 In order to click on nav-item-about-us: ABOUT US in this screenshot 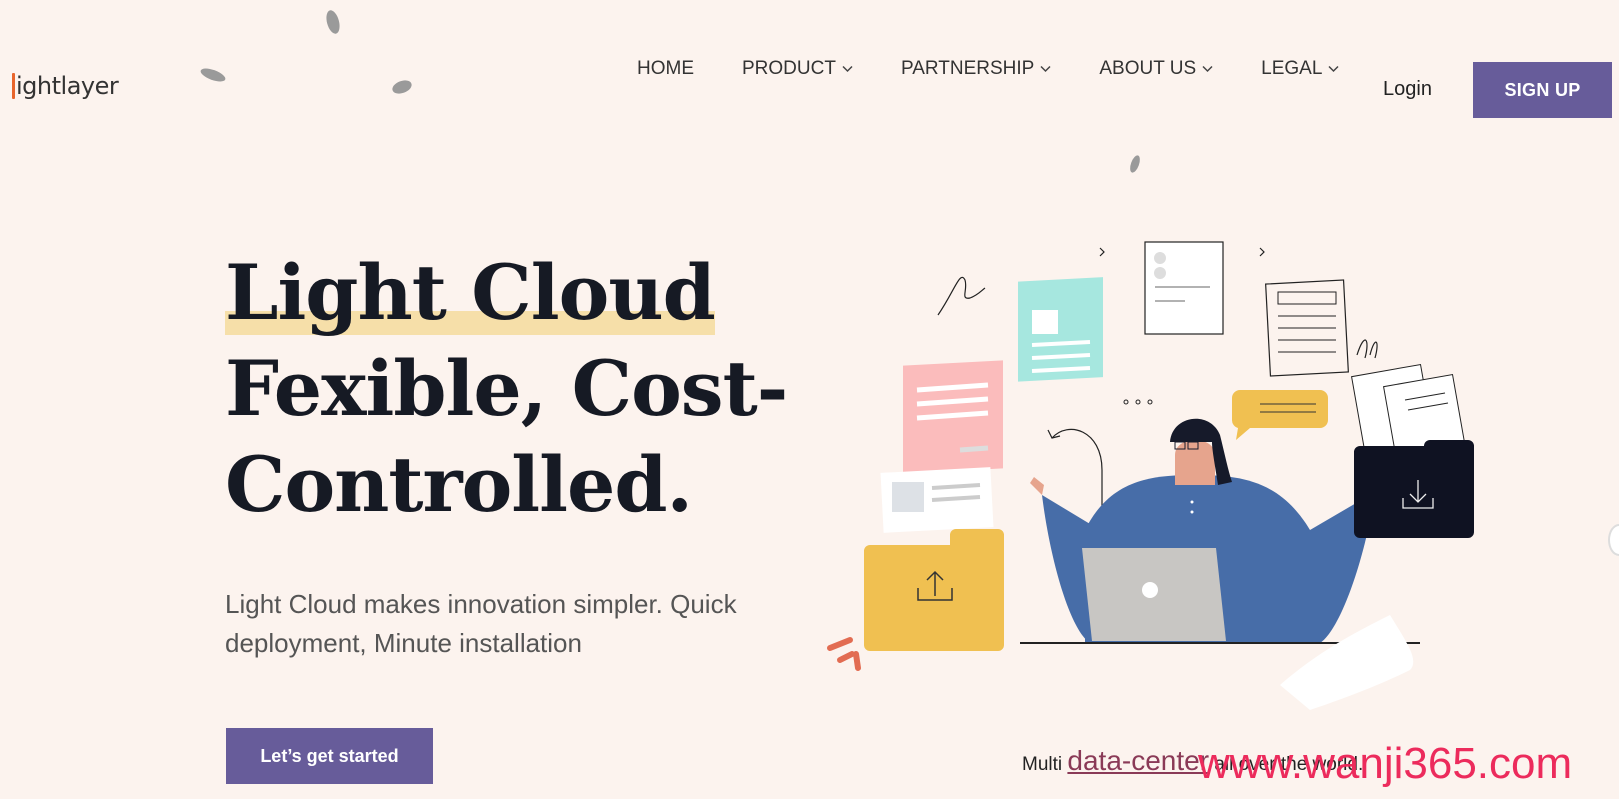, I will do `click(1156, 69)`.